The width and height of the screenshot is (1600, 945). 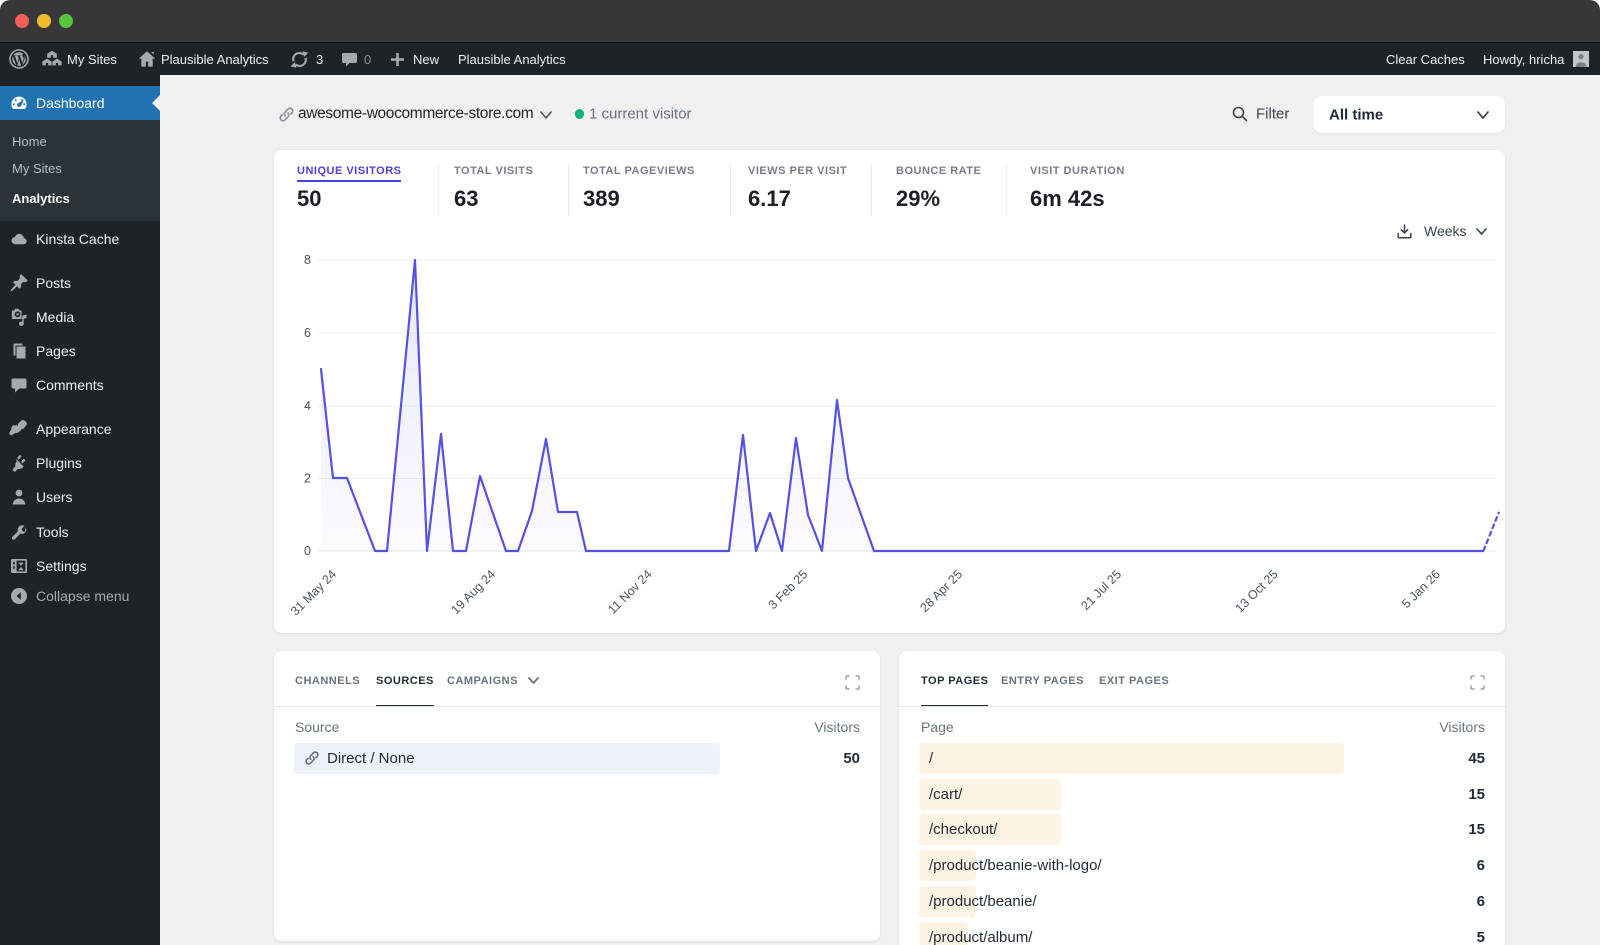 I want to click on svg-text: 3 Feb 25, so click(x=788, y=589).